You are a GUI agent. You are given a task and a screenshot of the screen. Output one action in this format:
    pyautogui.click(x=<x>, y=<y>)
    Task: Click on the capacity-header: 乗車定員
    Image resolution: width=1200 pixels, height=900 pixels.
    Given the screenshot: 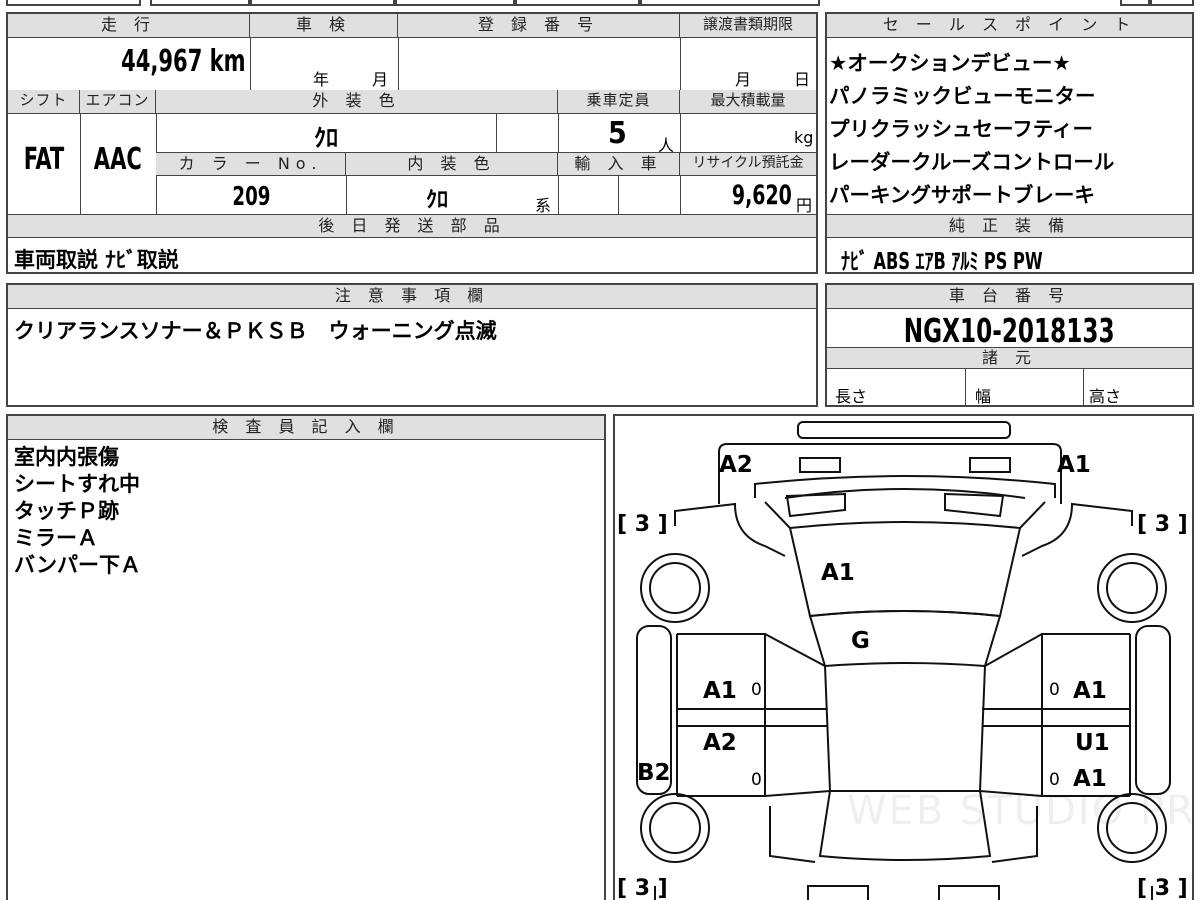 What is the action you would take?
    pyautogui.click(x=619, y=102)
    